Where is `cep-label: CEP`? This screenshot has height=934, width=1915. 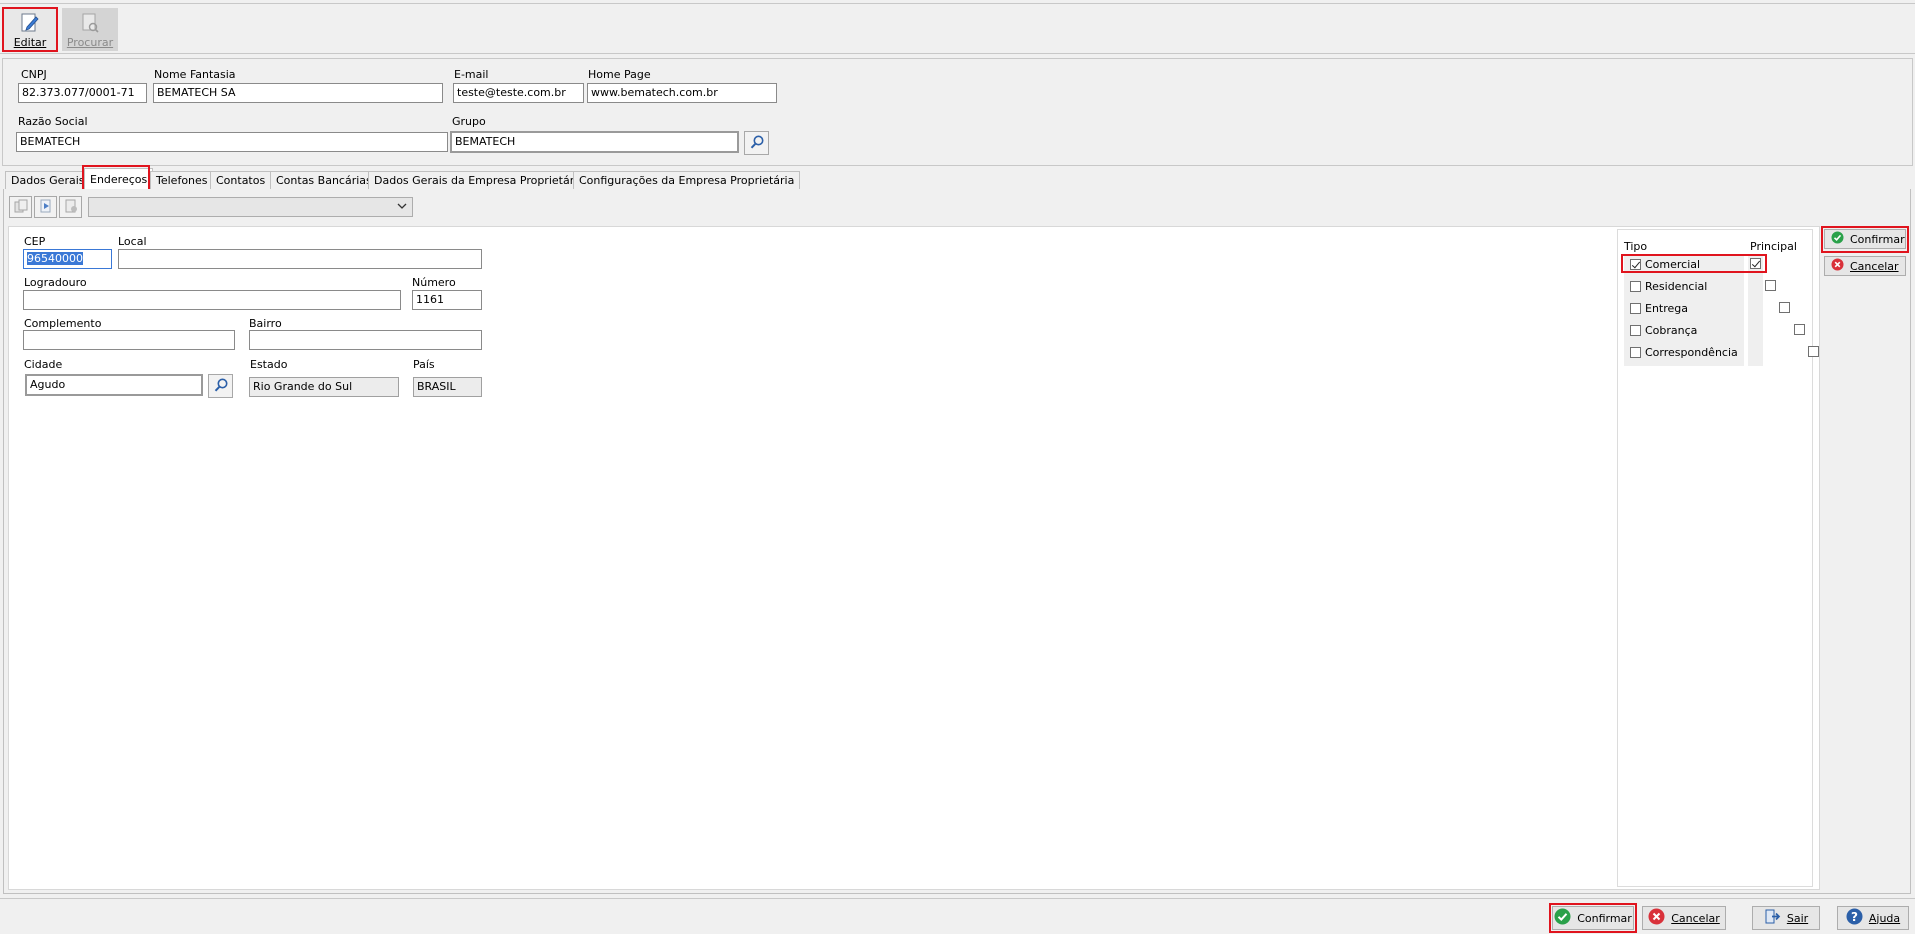
cep-label: CEP is located at coordinates (35, 241).